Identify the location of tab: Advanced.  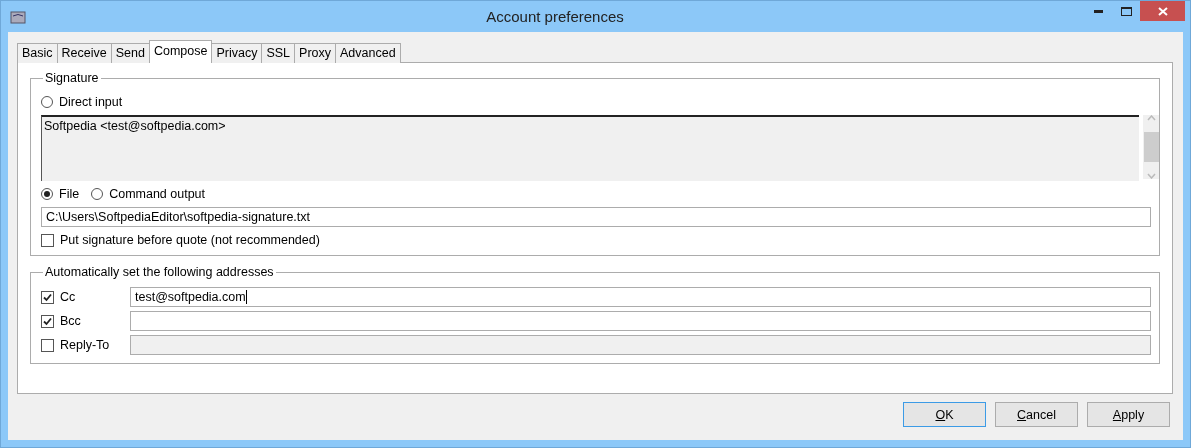
(368, 53).